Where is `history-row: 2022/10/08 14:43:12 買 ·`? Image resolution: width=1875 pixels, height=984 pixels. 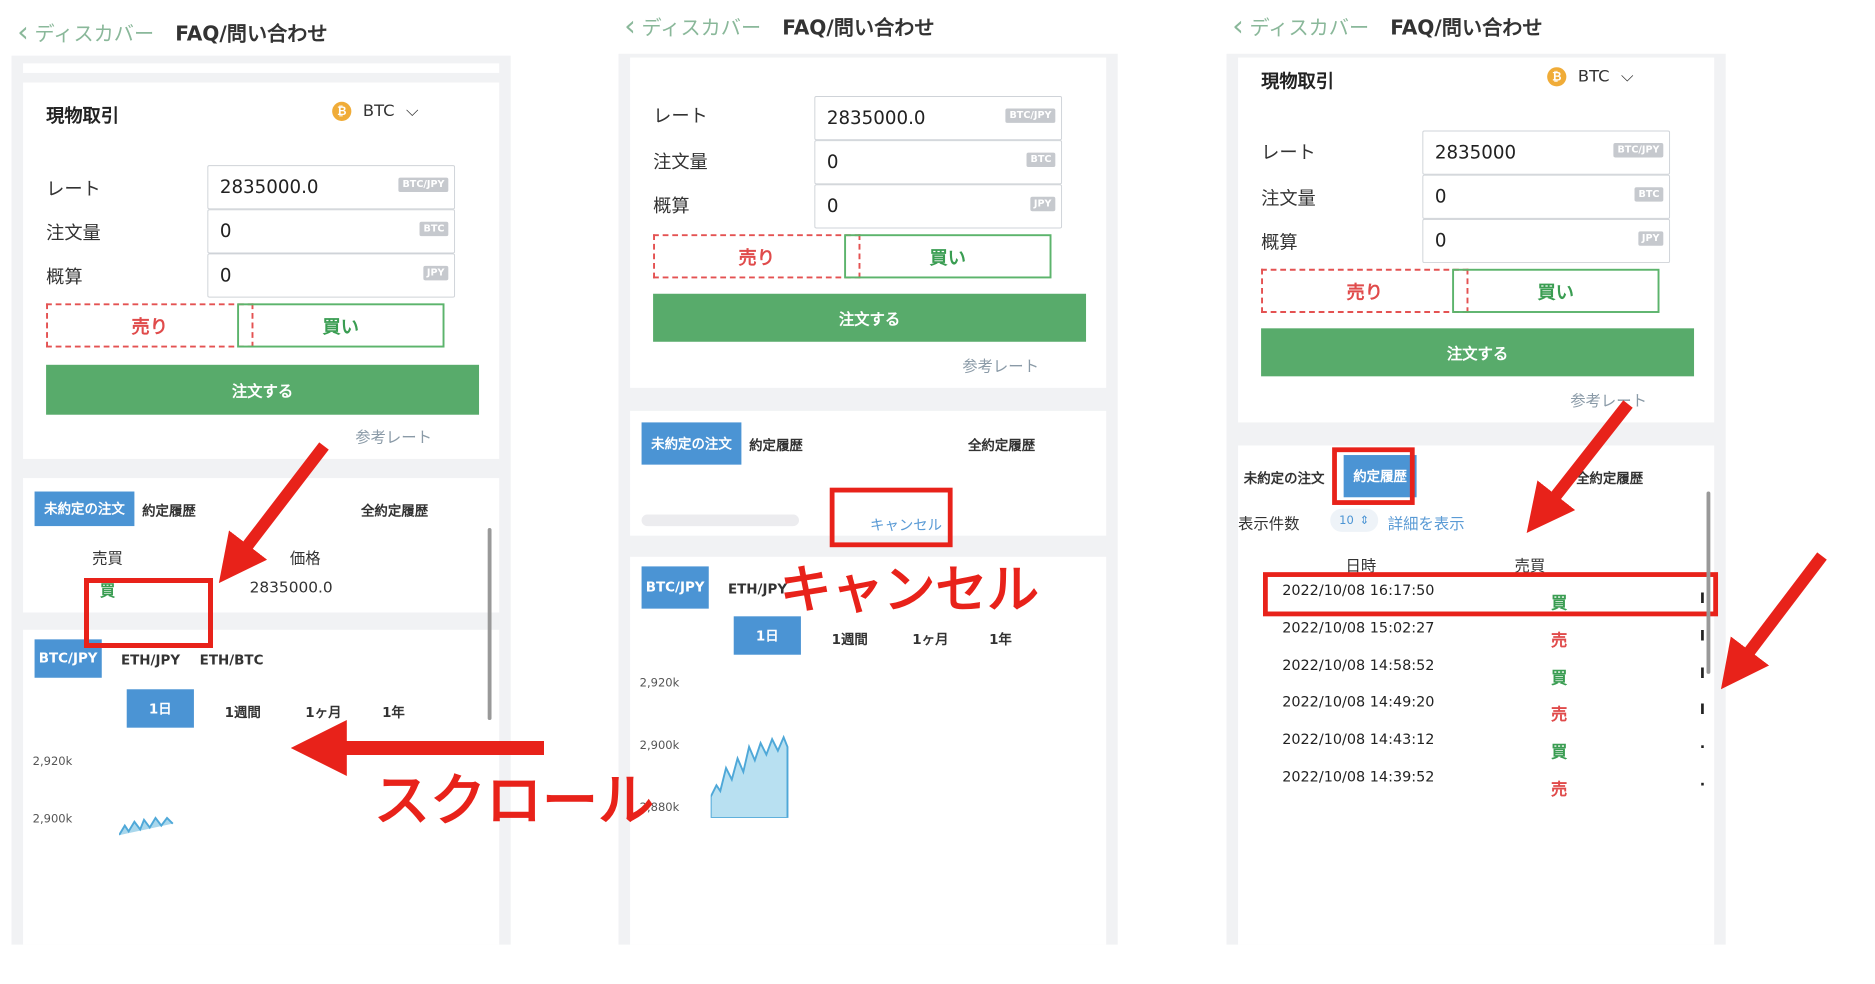
history-row: 2022/10/08 14:43:12 買 · is located at coordinates (1494, 746).